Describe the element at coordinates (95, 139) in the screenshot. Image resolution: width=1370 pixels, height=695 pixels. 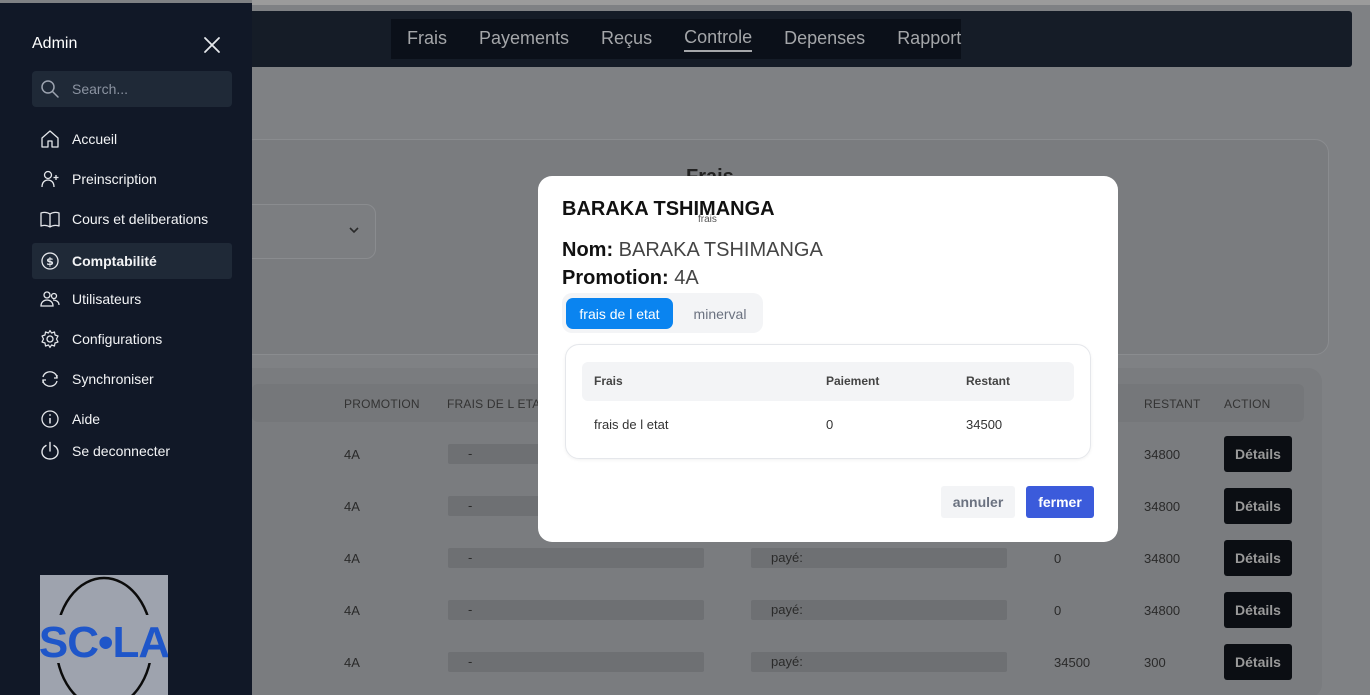
I see `sidebar-item-label: Accueil` at that location.